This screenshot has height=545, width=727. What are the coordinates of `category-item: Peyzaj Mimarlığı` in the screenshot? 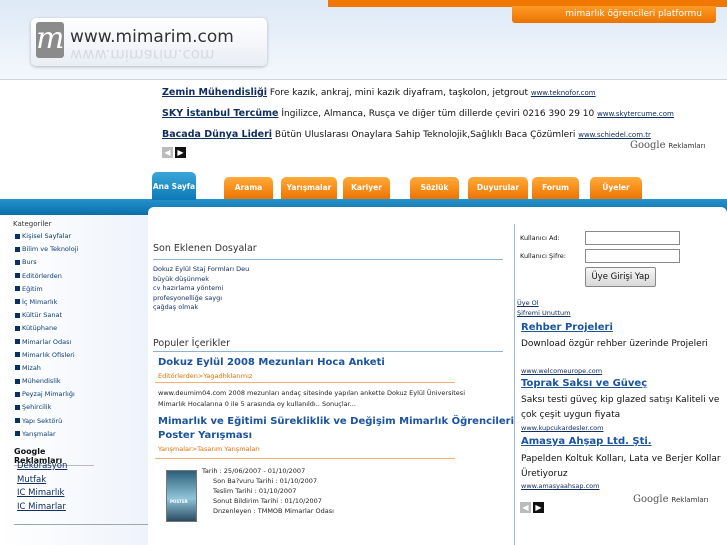 It's located at (46, 394).